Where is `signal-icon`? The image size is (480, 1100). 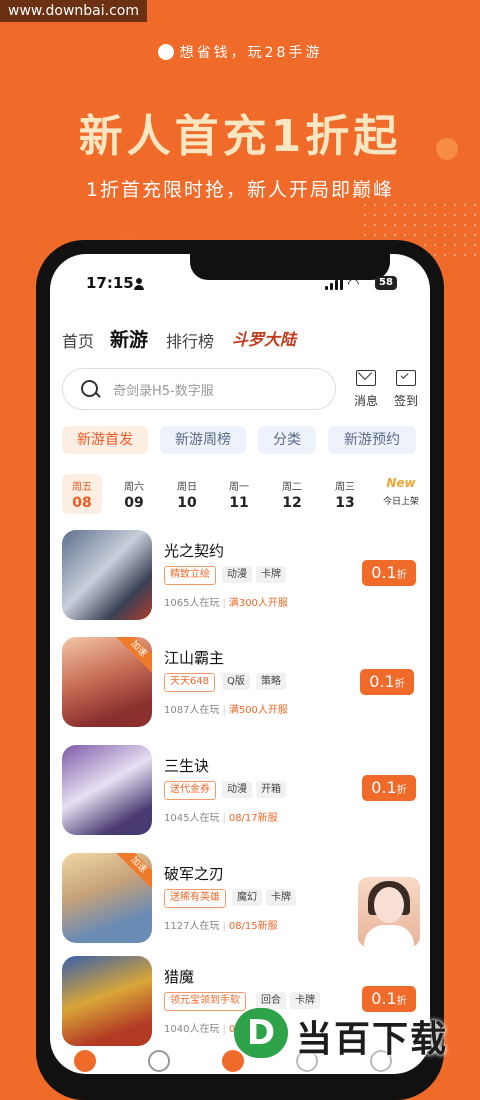 signal-icon is located at coordinates (334, 284).